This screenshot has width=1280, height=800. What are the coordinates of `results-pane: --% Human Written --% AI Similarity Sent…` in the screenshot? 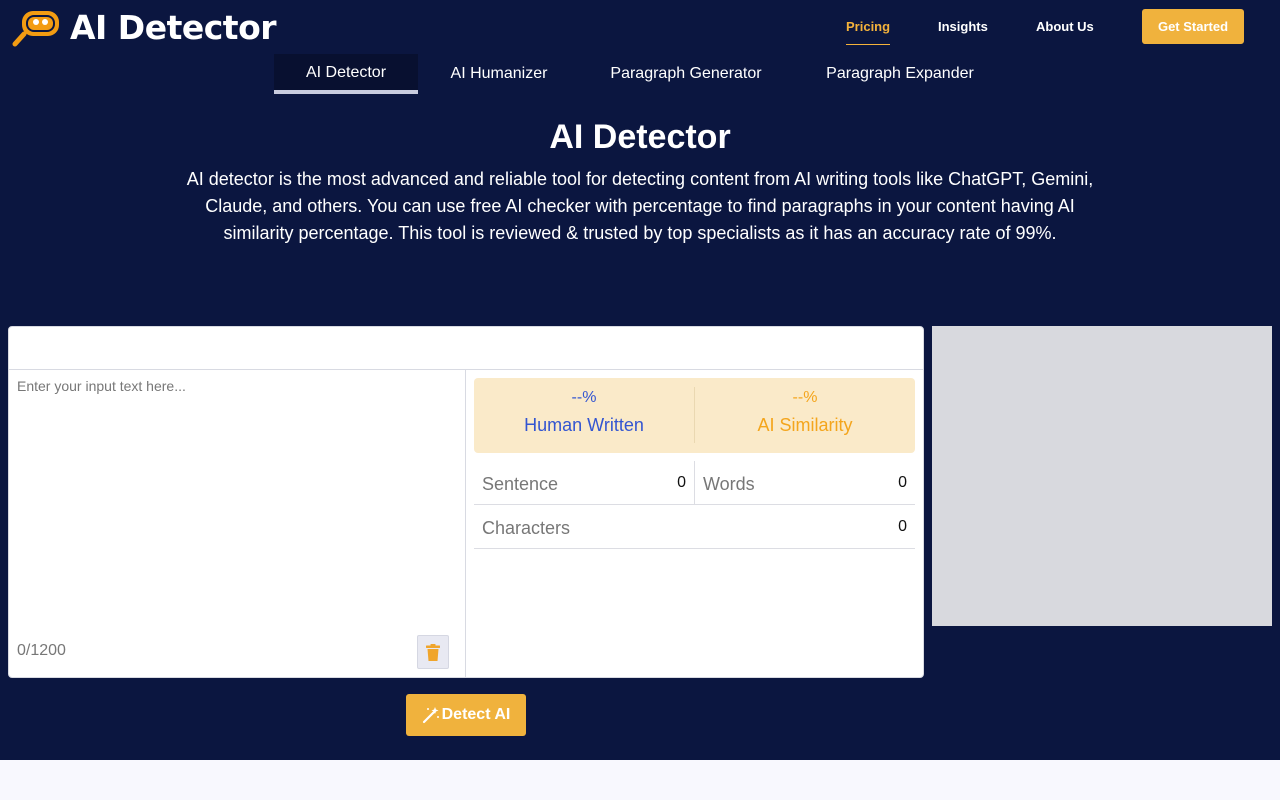 It's located at (694, 523).